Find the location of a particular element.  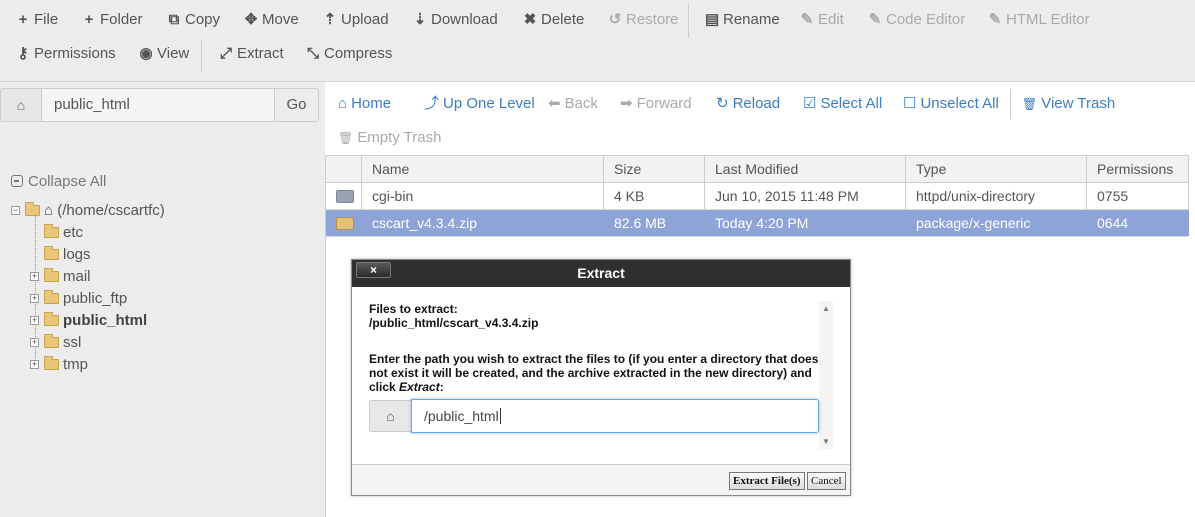

new-file-button: + File is located at coordinates (37, 20).